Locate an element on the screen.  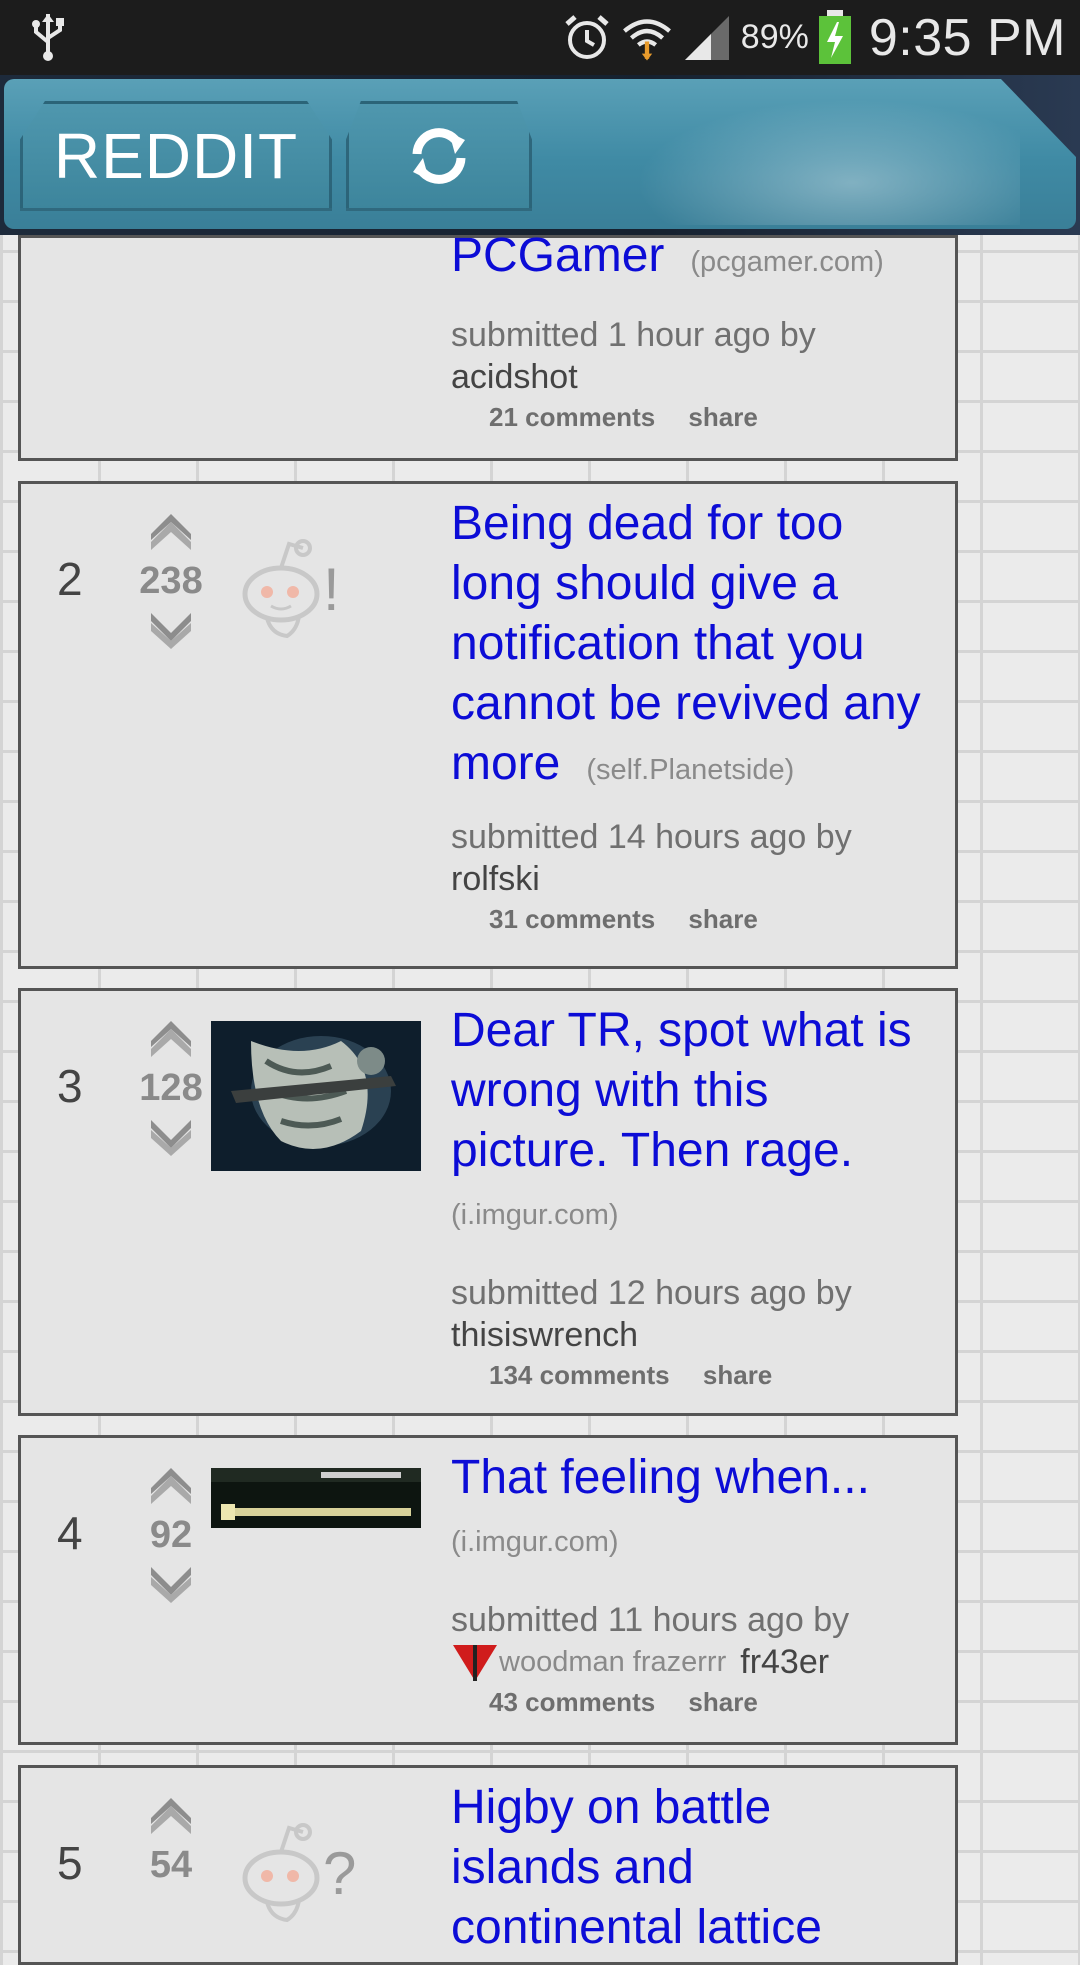
reddit-button: REDDIT is located at coordinates (176, 156).